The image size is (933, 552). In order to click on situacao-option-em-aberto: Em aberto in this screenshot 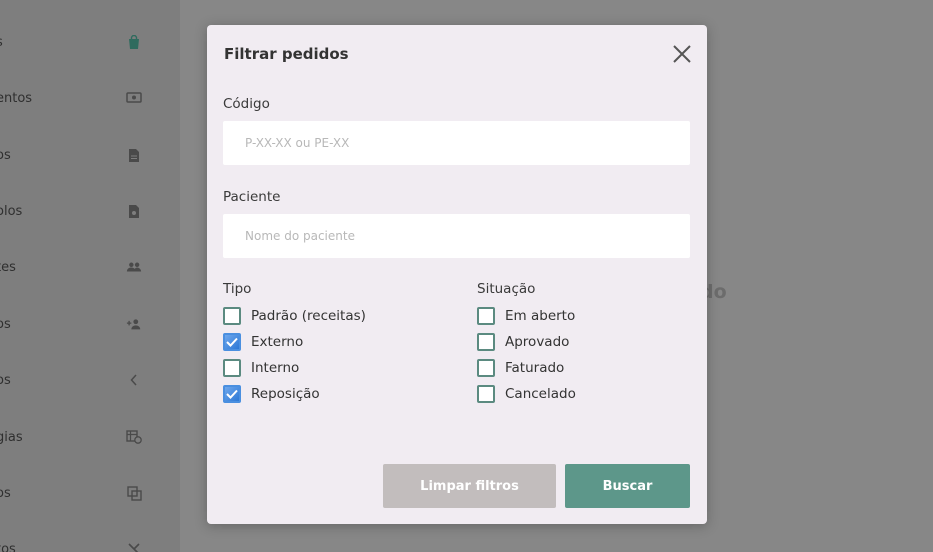, I will do `click(526, 316)`.